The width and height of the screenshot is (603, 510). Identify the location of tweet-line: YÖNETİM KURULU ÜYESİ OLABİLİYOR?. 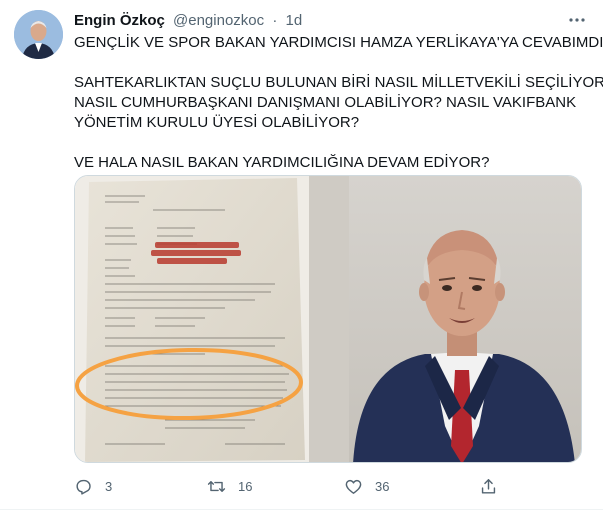
(217, 122).